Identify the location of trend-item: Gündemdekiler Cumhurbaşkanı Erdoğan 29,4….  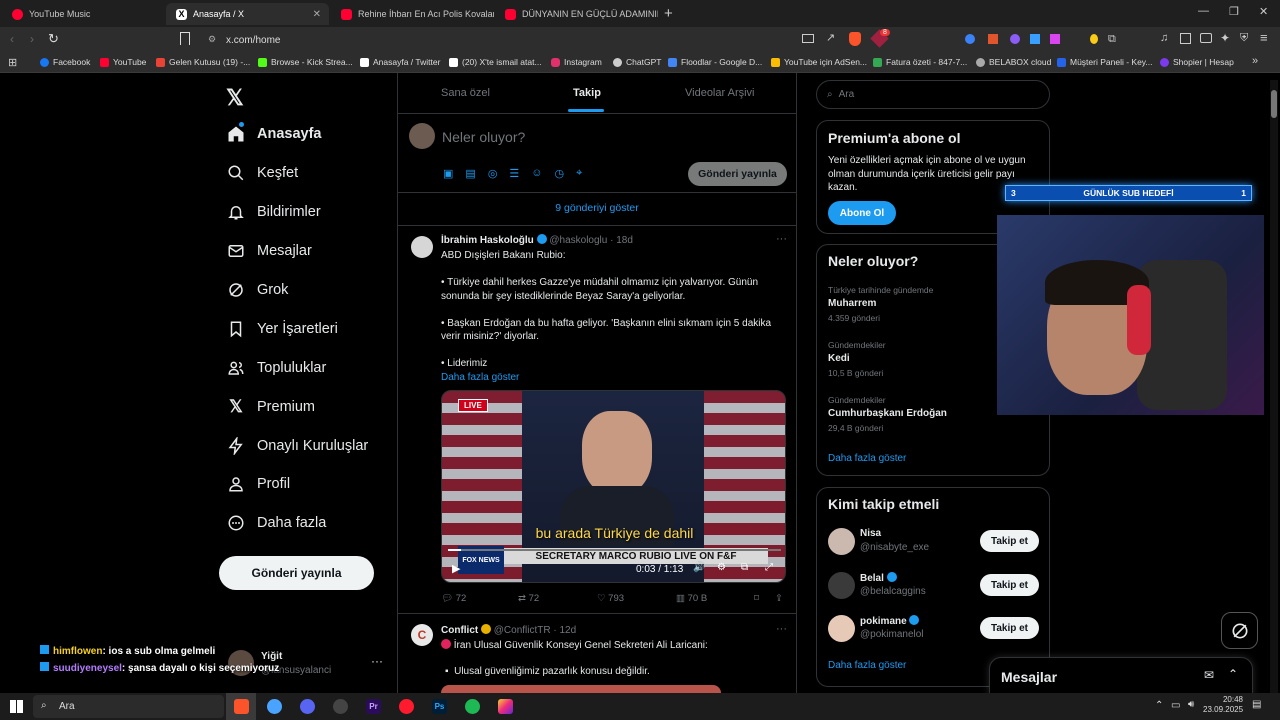
(887, 414).